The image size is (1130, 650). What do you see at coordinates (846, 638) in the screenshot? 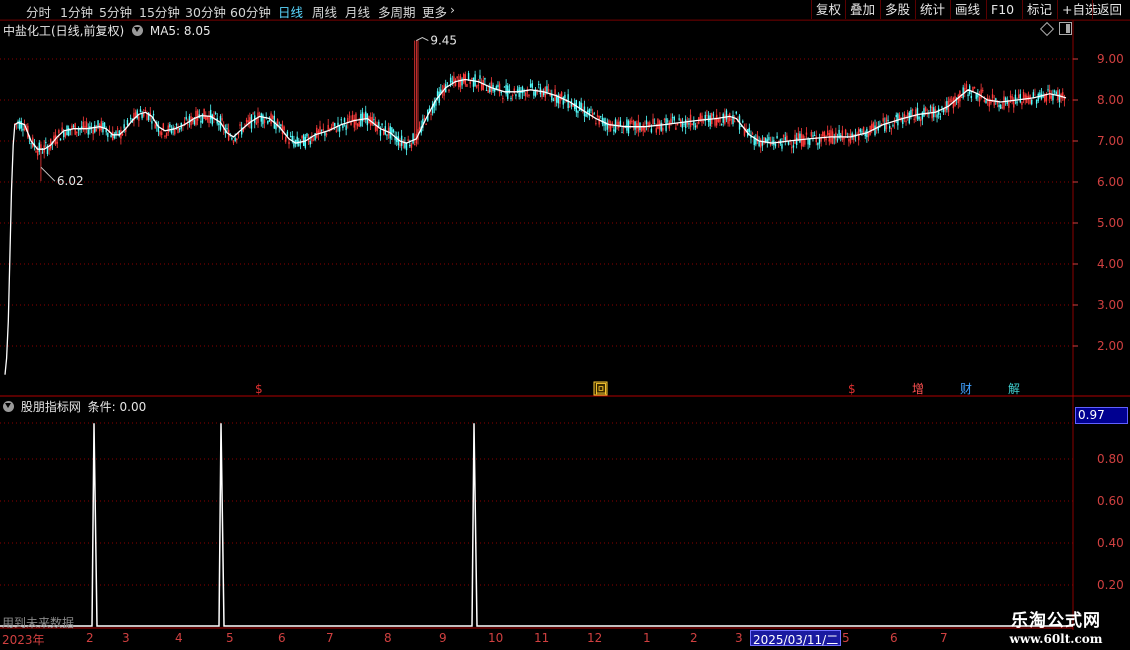
I see `date-label-15: 5` at bounding box center [846, 638].